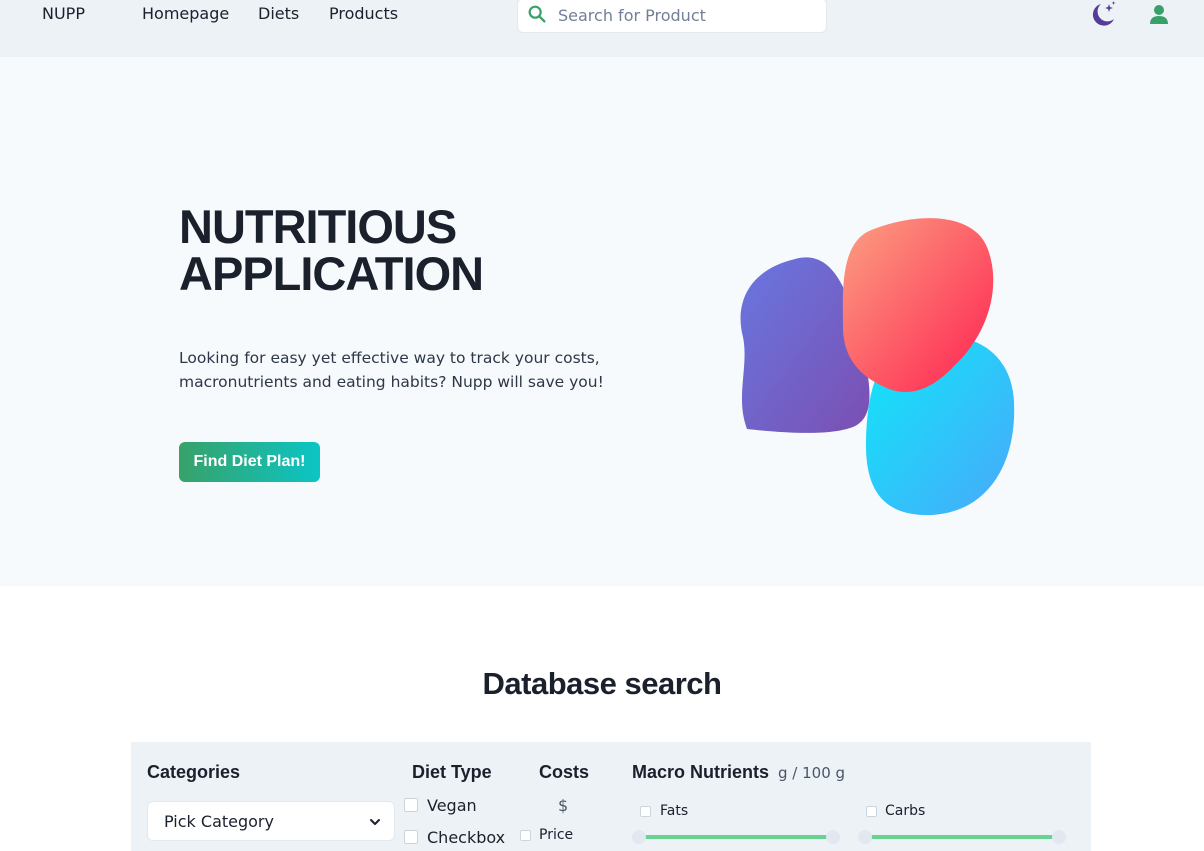 Image resolution: width=1204 pixels, height=851 pixels. What do you see at coordinates (833, 837) in the screenshot?
I see `fats-slider-max-handle` at bounding box center [833, 837].